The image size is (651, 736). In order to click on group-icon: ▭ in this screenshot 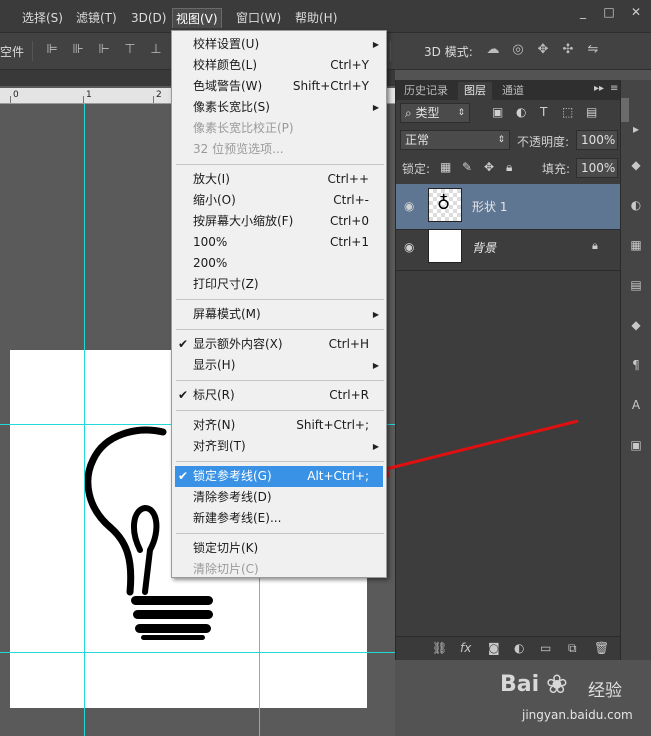, I will do `click(545, 648)`.